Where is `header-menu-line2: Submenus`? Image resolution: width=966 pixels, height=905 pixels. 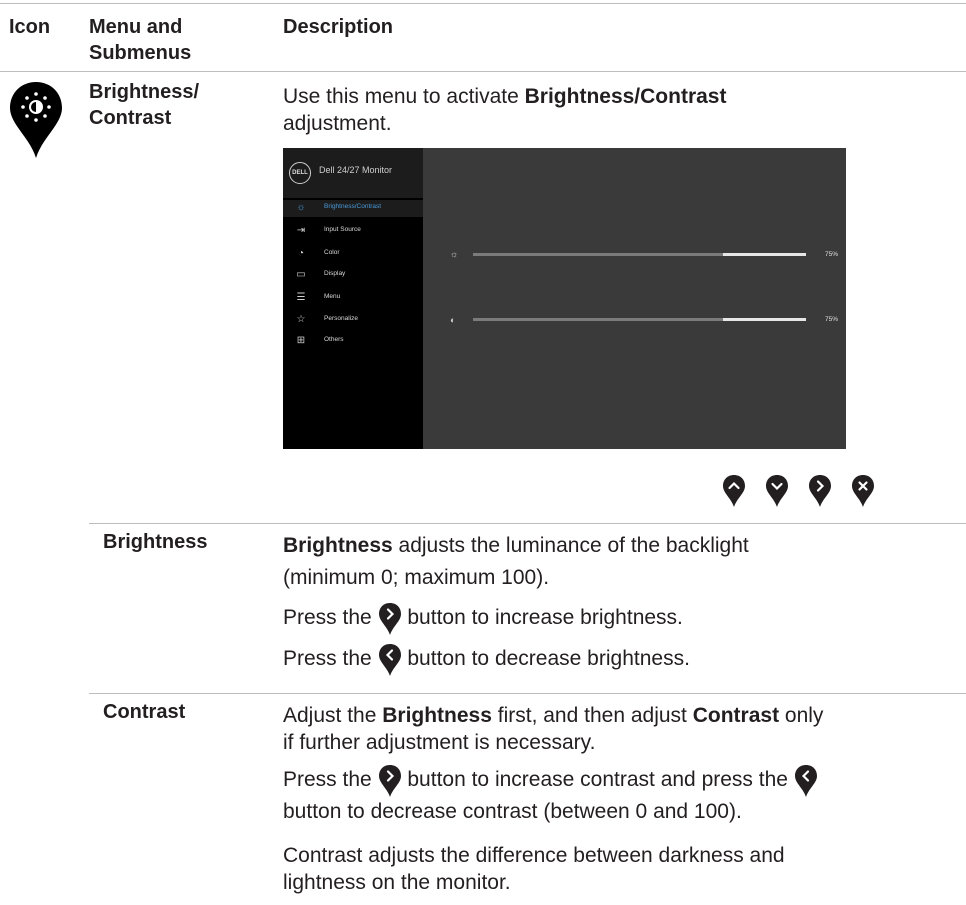
header-menu-line2: Submenus is located at coordinates (140, 53).